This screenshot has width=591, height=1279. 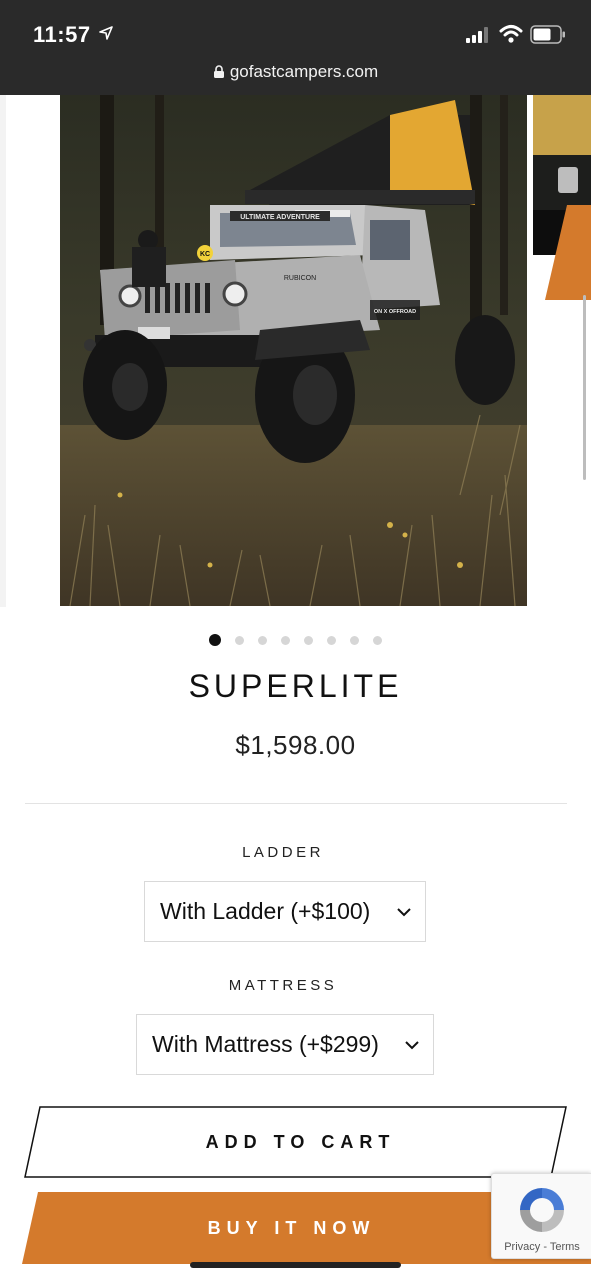 I want to click on mattress-option-label: MATTRESS, so click(x=283, y=985).